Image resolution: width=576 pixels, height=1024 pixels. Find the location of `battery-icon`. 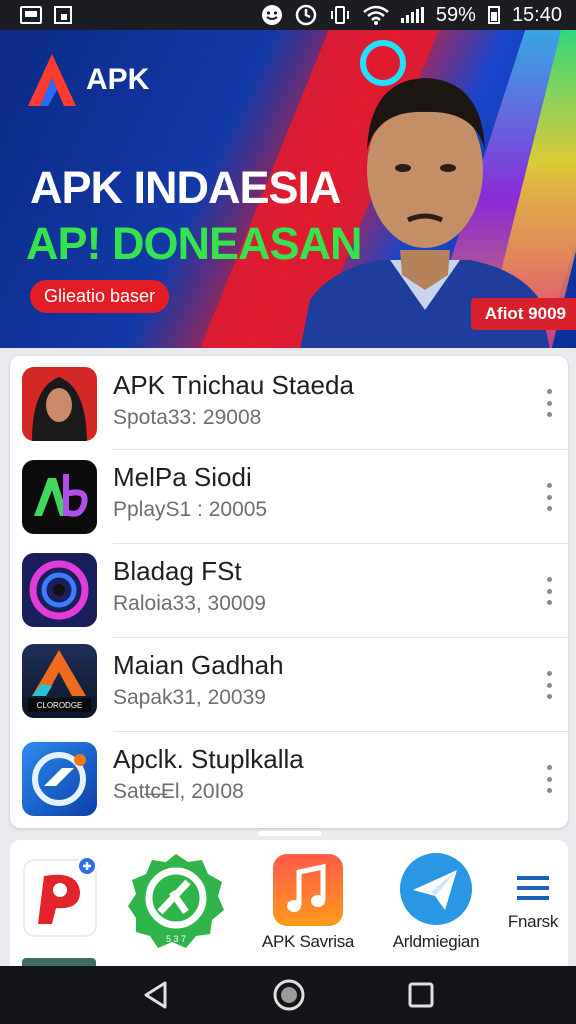

battery-icon is located at coordinates (493, 15).